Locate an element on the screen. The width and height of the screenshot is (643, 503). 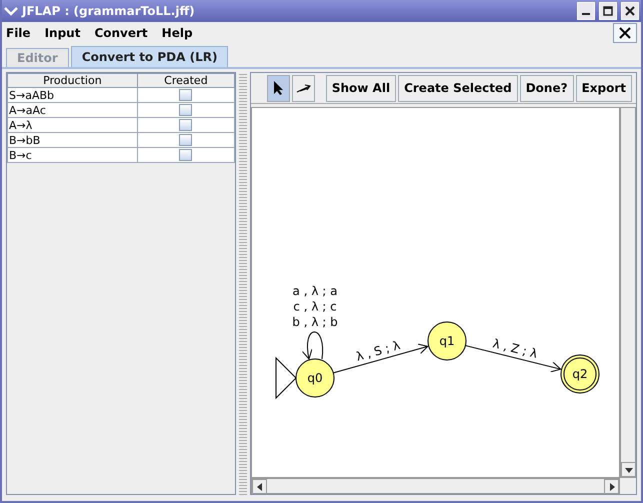
scroll-left-button is located at coordinates (259, 486).